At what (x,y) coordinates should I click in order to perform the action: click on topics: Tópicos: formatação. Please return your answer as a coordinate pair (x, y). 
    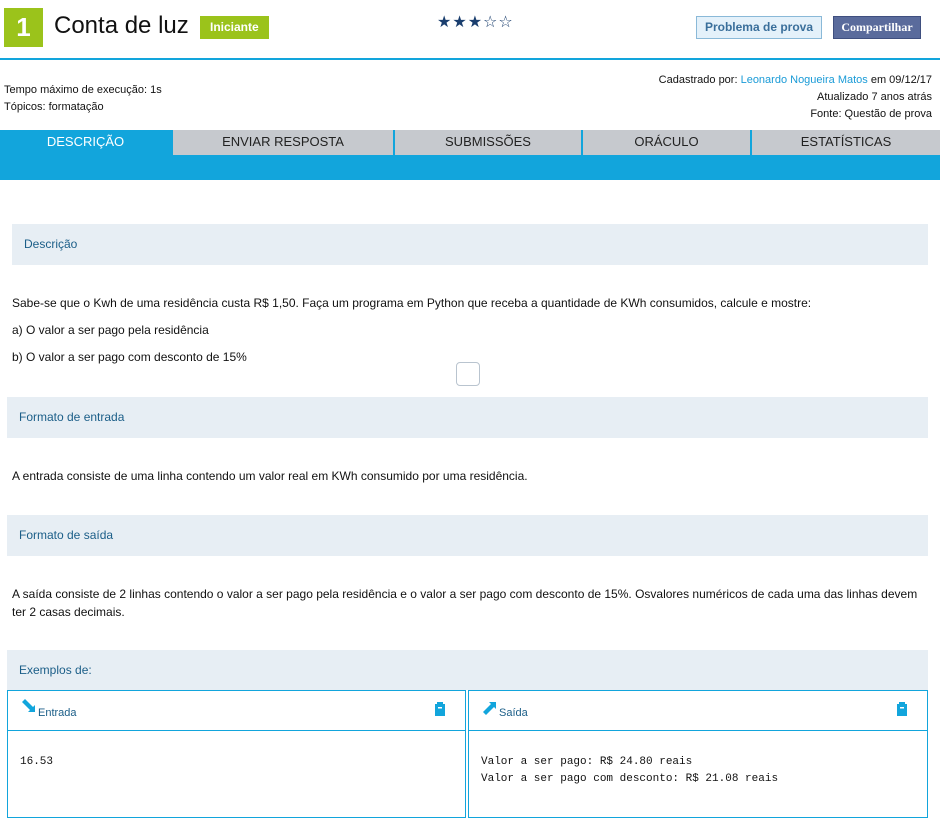
    Looking at the image, I should click on (54, 107).